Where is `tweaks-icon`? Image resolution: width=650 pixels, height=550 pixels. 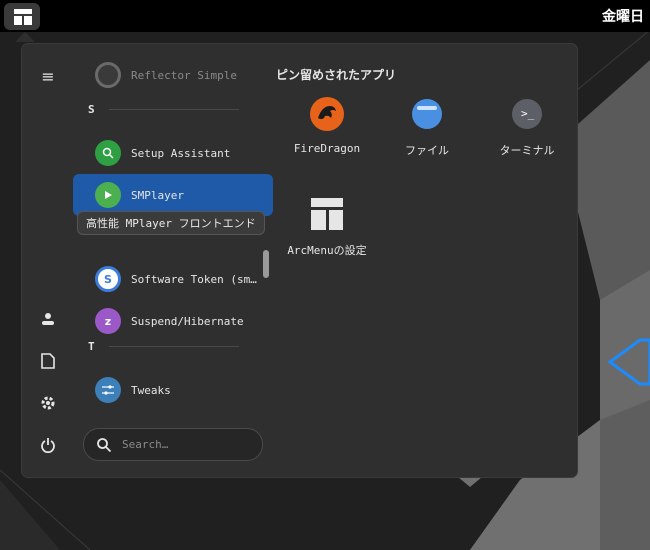 tweaks-icon is located at coordinates (108, 390).